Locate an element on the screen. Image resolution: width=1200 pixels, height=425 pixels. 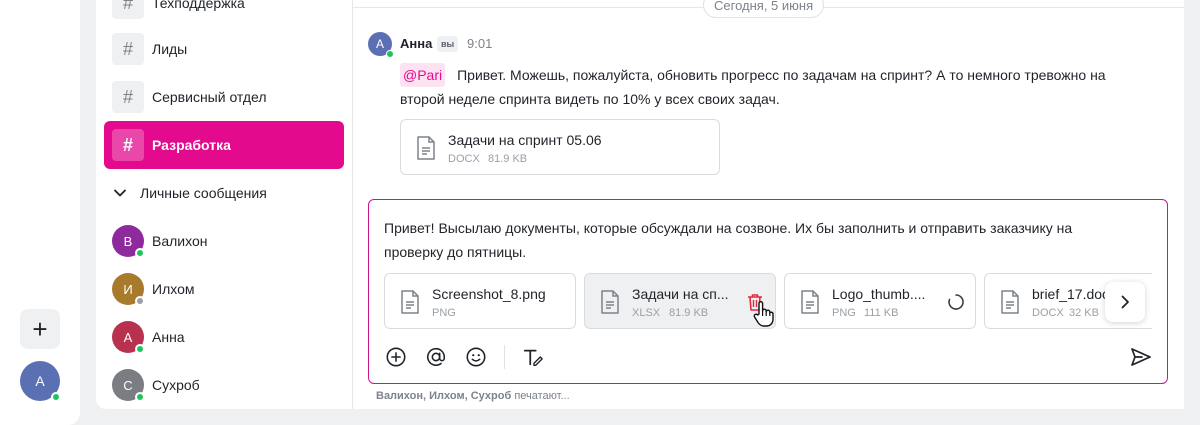
avatar-initial: С is located at coordinates (128, 385).